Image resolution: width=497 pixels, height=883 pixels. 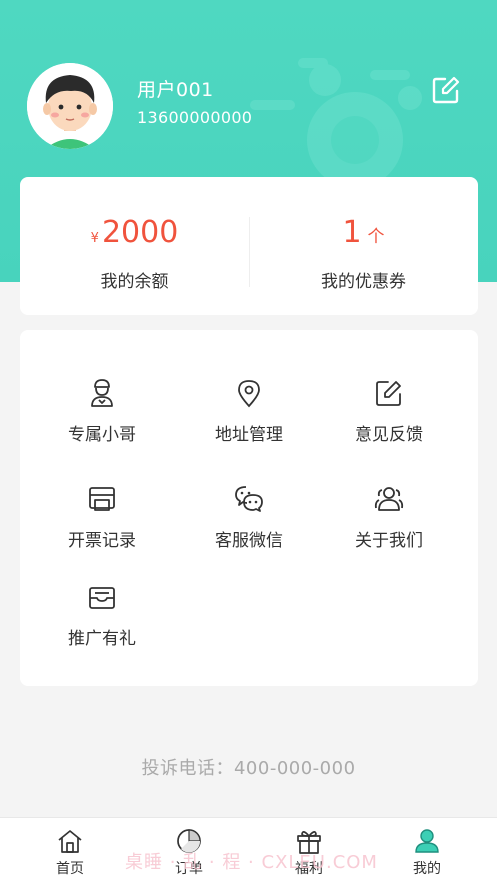 What do you see at coordinates (249, 541) in the screenshot?
I see `menu-label: 客服微信` at bounding box center [249, 541].